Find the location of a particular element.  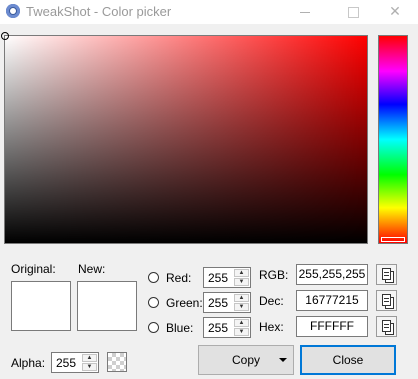

copy-button: Copy is located at coordinates (246, 360).